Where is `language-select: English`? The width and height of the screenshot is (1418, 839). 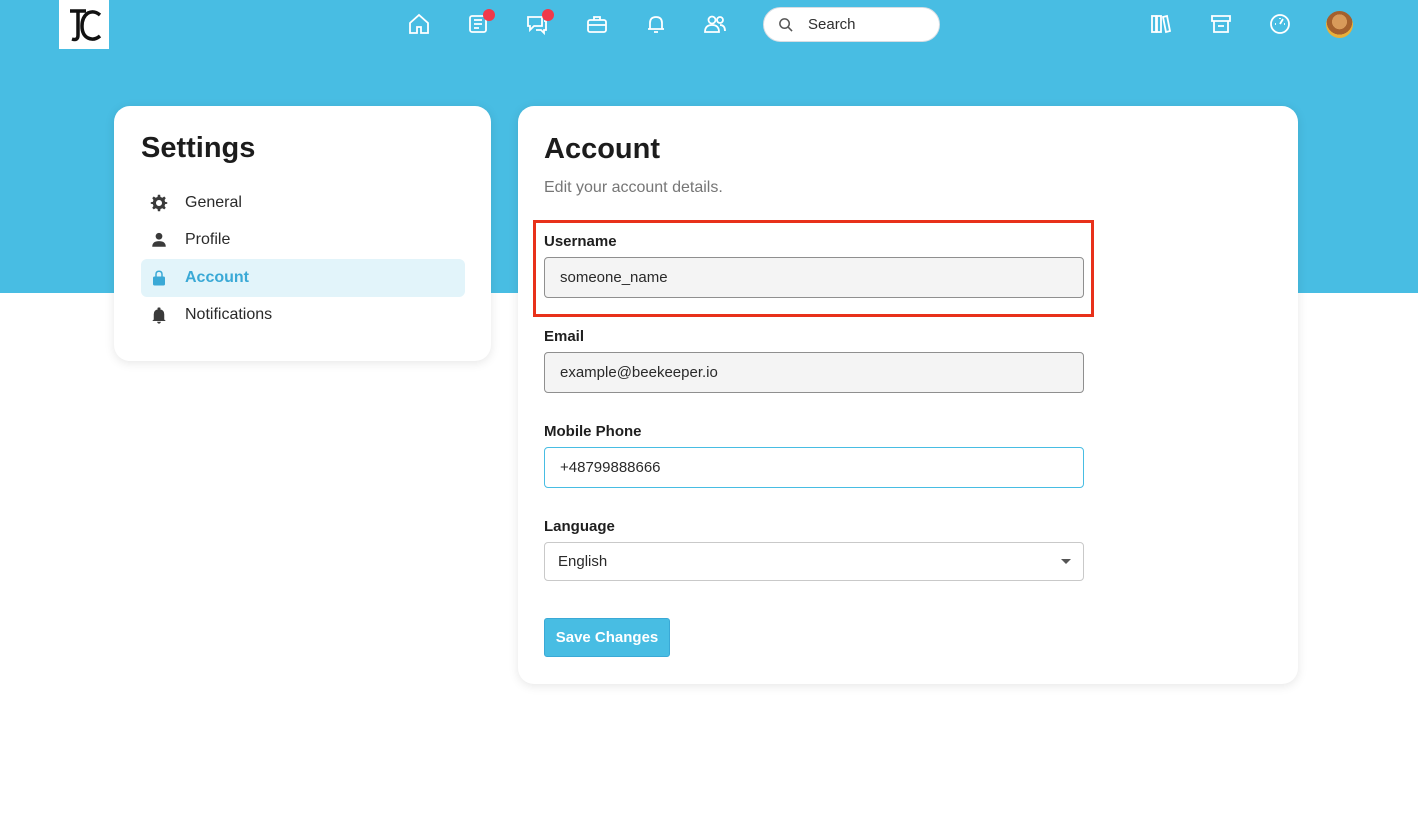
language-select: English is located at coordinates (814, 561).